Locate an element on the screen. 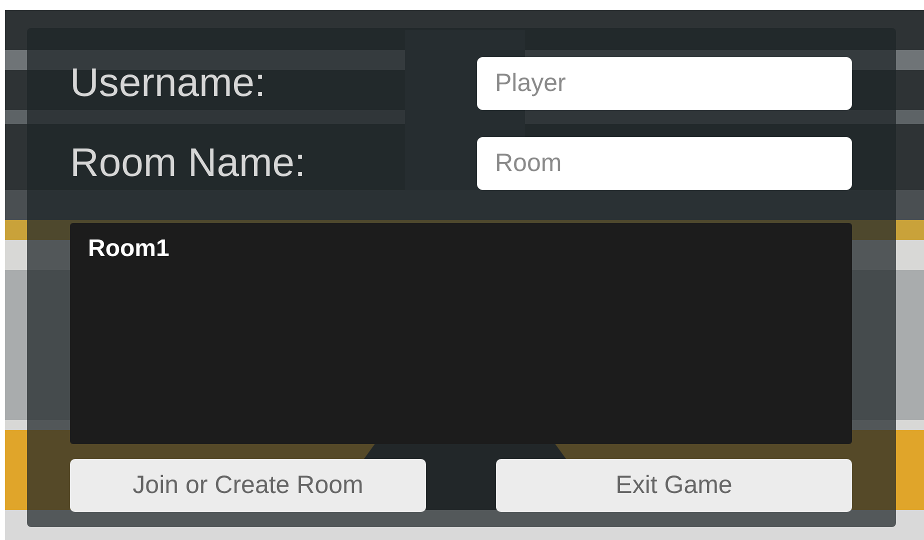 Image resolution: width=924 pixels, height=540 pixels. menu-button: Exit Game is located at coordinates (674, 485).